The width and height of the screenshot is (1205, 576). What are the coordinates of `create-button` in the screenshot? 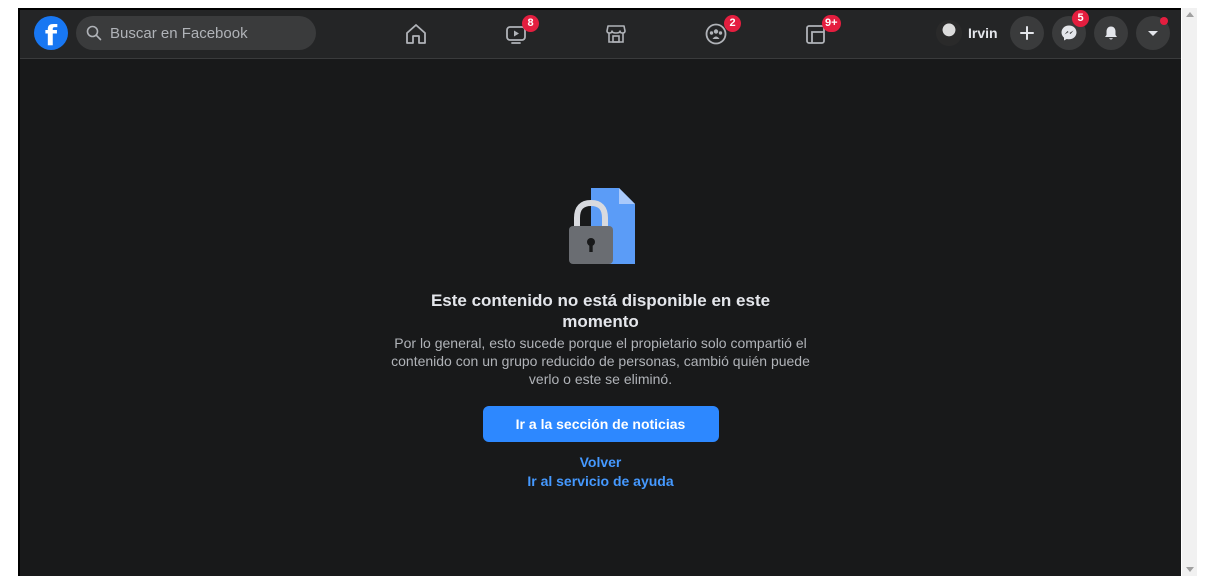 It's located at (1027, 33).